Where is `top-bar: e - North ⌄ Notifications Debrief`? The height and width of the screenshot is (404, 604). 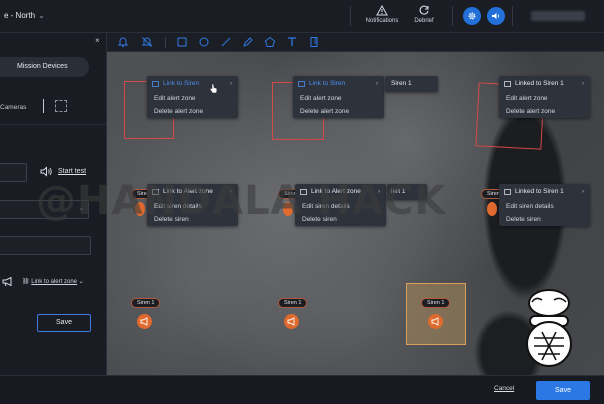
top-bar: e - North ⌄ Notifications Debrief is located at coordinates (302, 16).